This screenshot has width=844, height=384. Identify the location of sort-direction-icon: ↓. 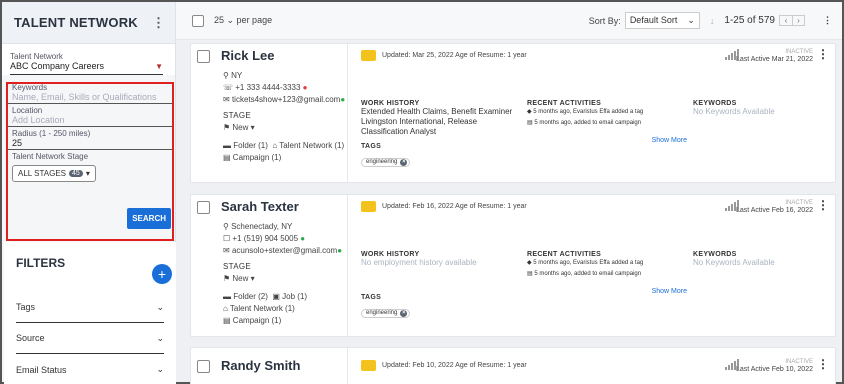
(712, 21).